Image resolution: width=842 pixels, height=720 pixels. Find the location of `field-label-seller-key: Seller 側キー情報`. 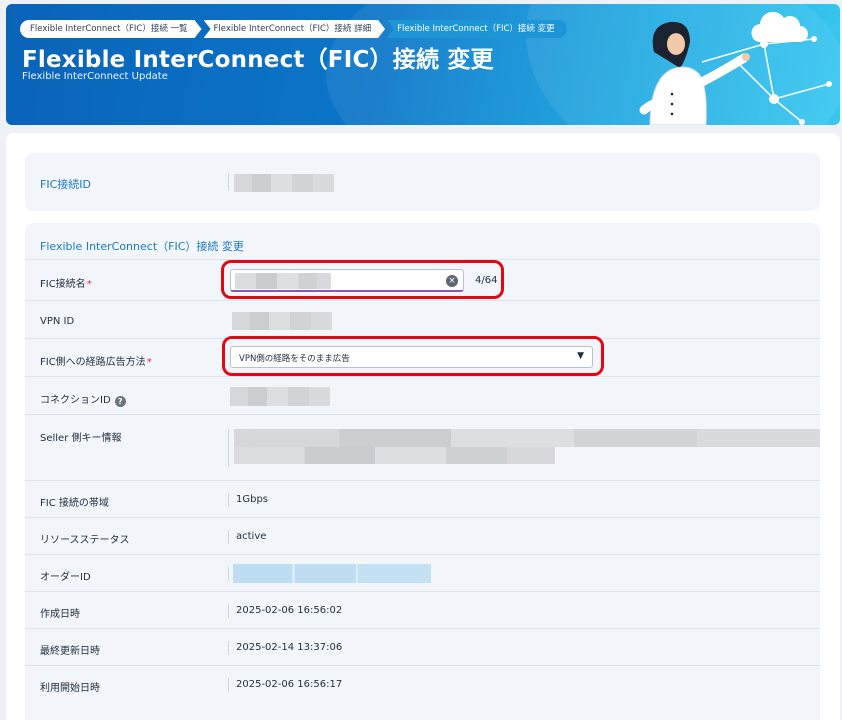

field-label-seller-key: Seller 側キー情報 is located at coordinates (81, 438).